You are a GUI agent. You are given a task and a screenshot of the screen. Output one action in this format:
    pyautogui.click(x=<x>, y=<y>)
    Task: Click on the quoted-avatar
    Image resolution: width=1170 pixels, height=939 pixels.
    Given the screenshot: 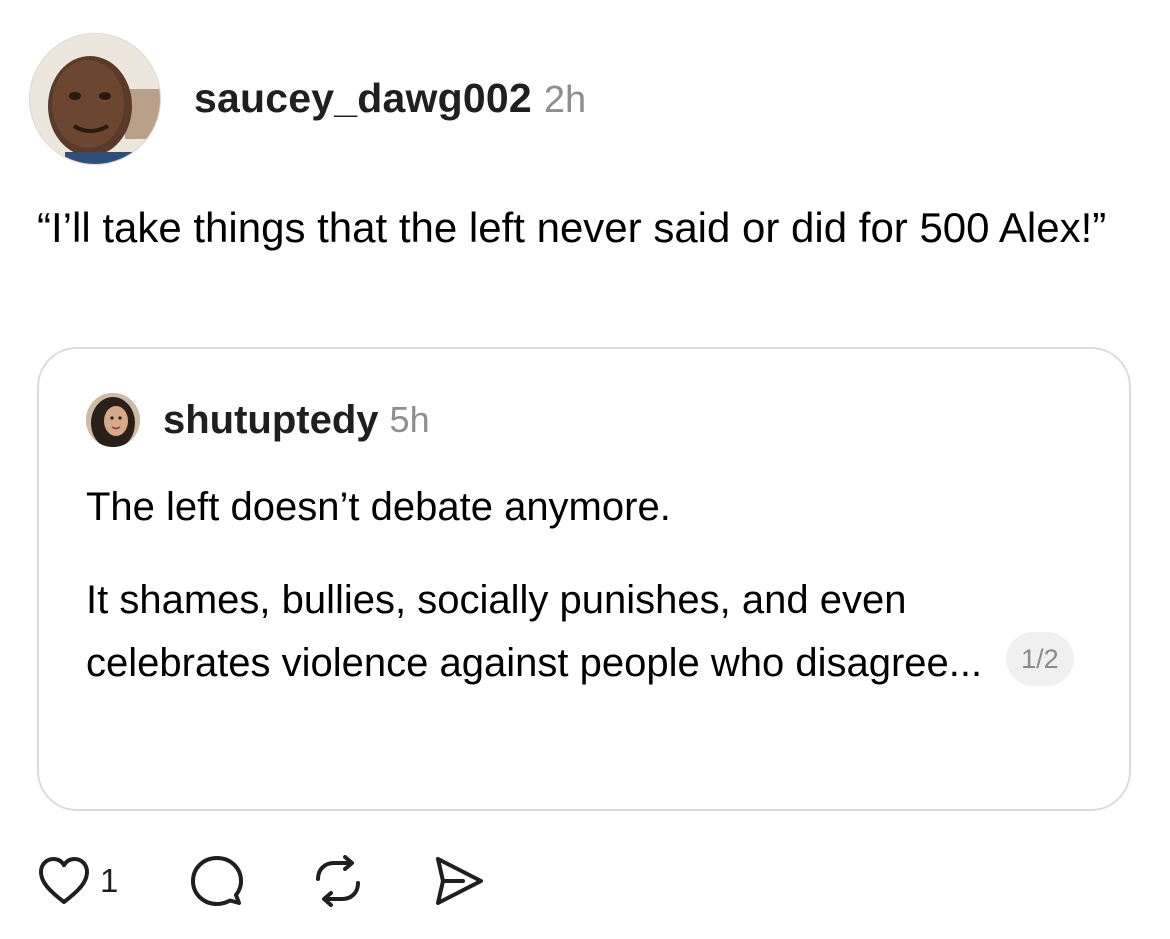 What is the action you would take?
    pyautogui.click(x=113, y=420)
    